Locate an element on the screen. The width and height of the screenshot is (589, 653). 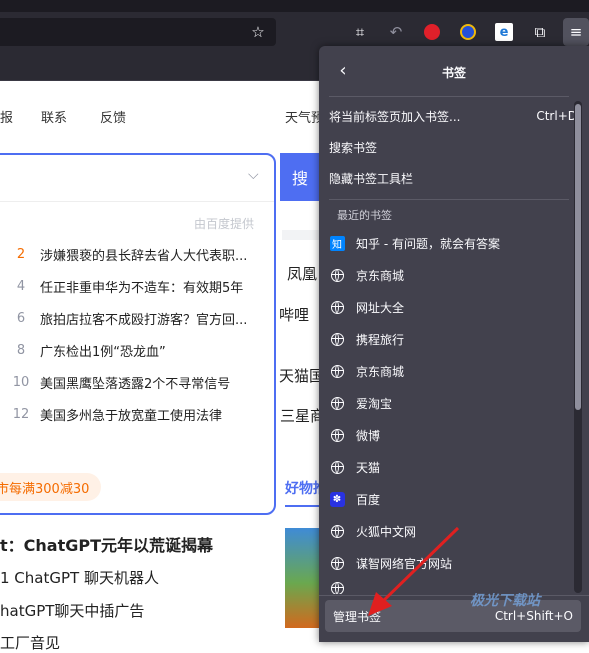
hot-rank: 8 is located at coordinates (21, 350).